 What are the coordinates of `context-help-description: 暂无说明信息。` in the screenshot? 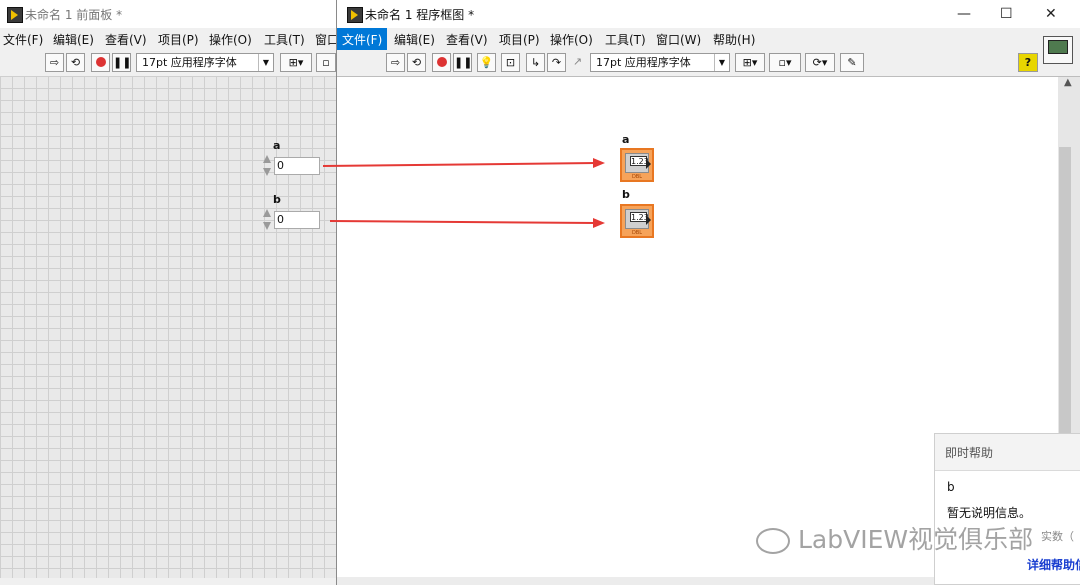 It's located at (989, 513).